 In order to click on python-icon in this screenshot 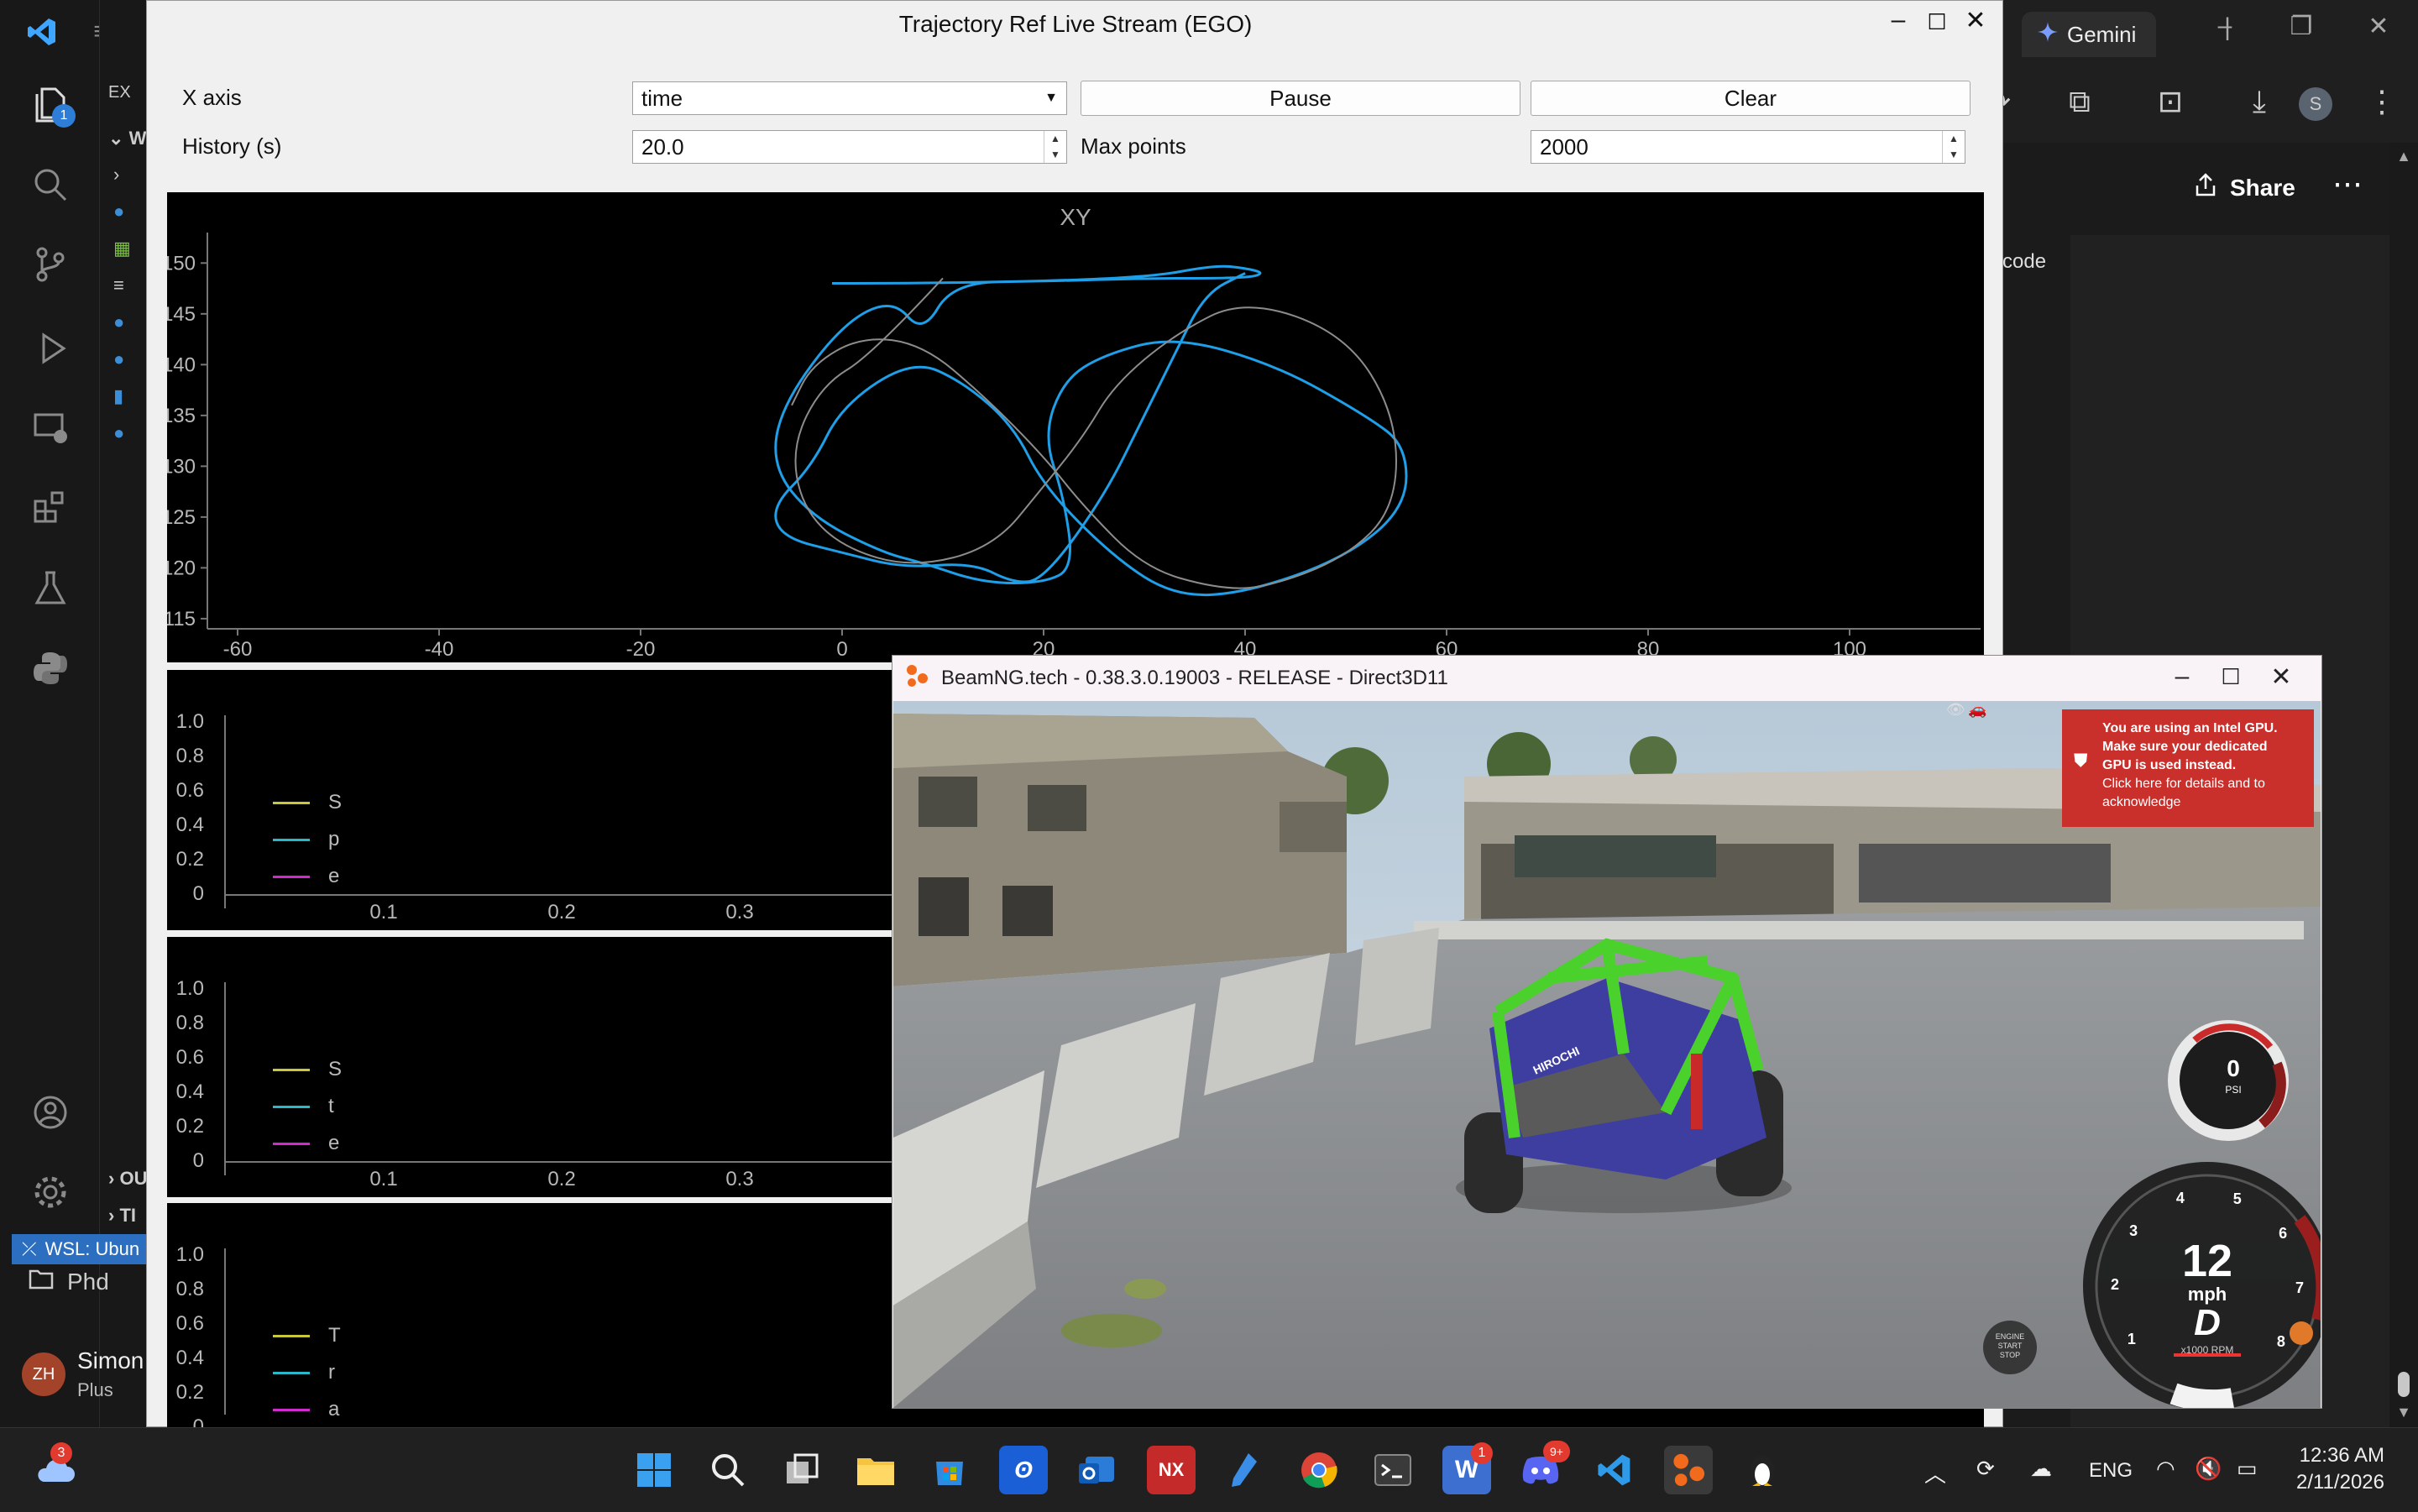, I will do `click(50, 667)`.